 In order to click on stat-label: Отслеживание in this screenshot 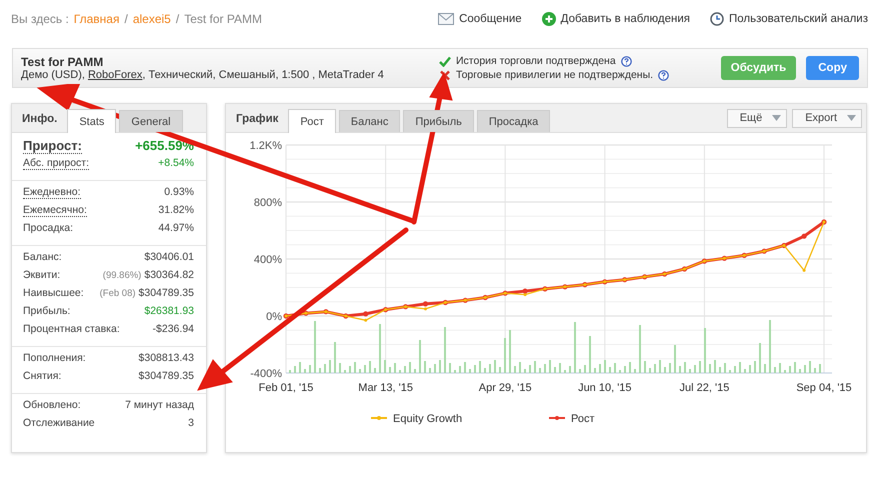, I will do `click(59, 423)`.